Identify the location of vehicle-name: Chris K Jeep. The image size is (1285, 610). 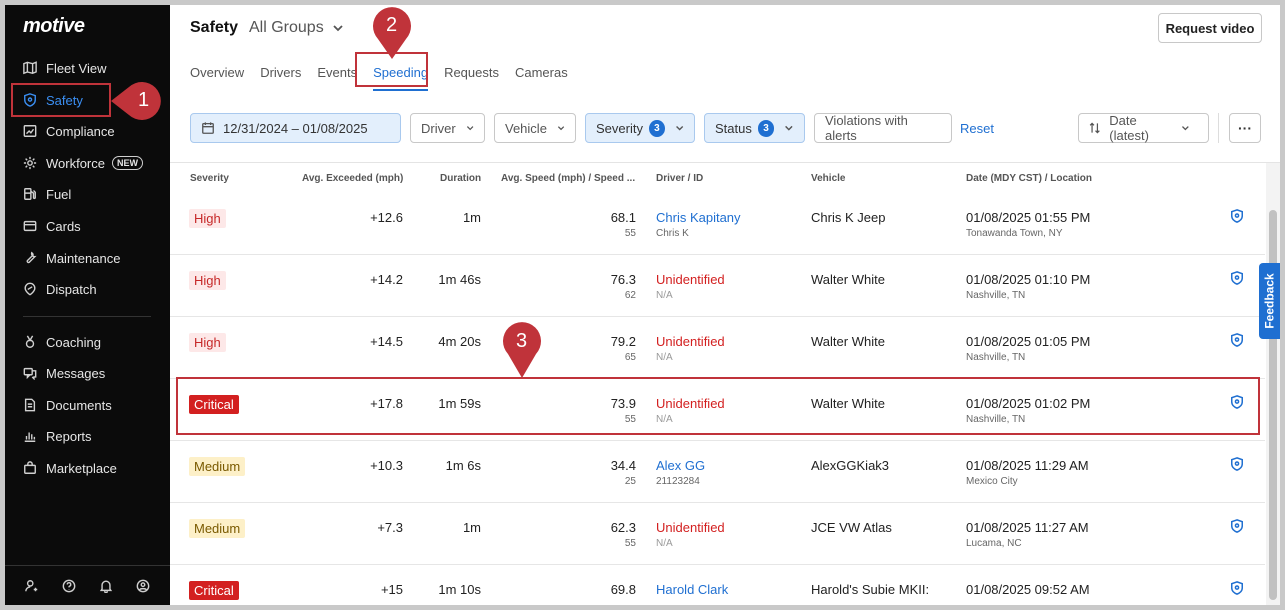
(848, 217).